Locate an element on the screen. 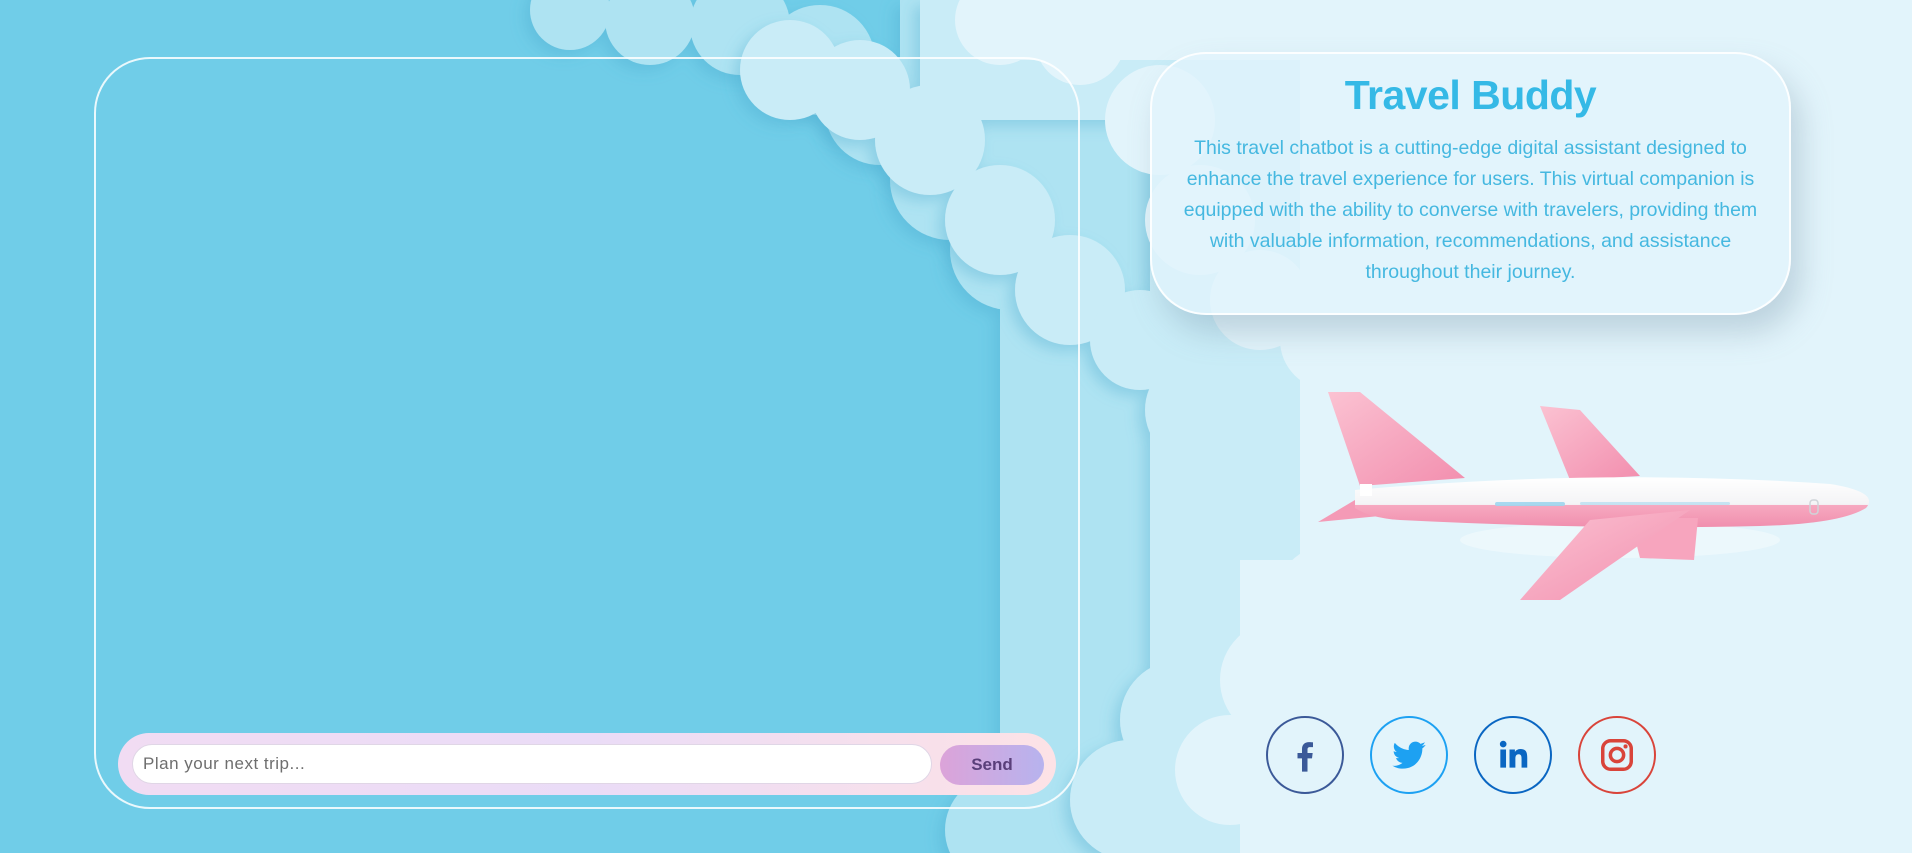 This screenshot has width=1912, height=853. facebook-button is located at coordinates (1305, 755).